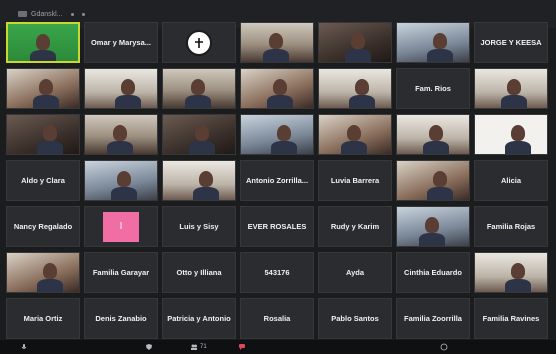 The image size is (556, 354). I want to click on participant-name: Otto y Illiana, so click(199, 272).